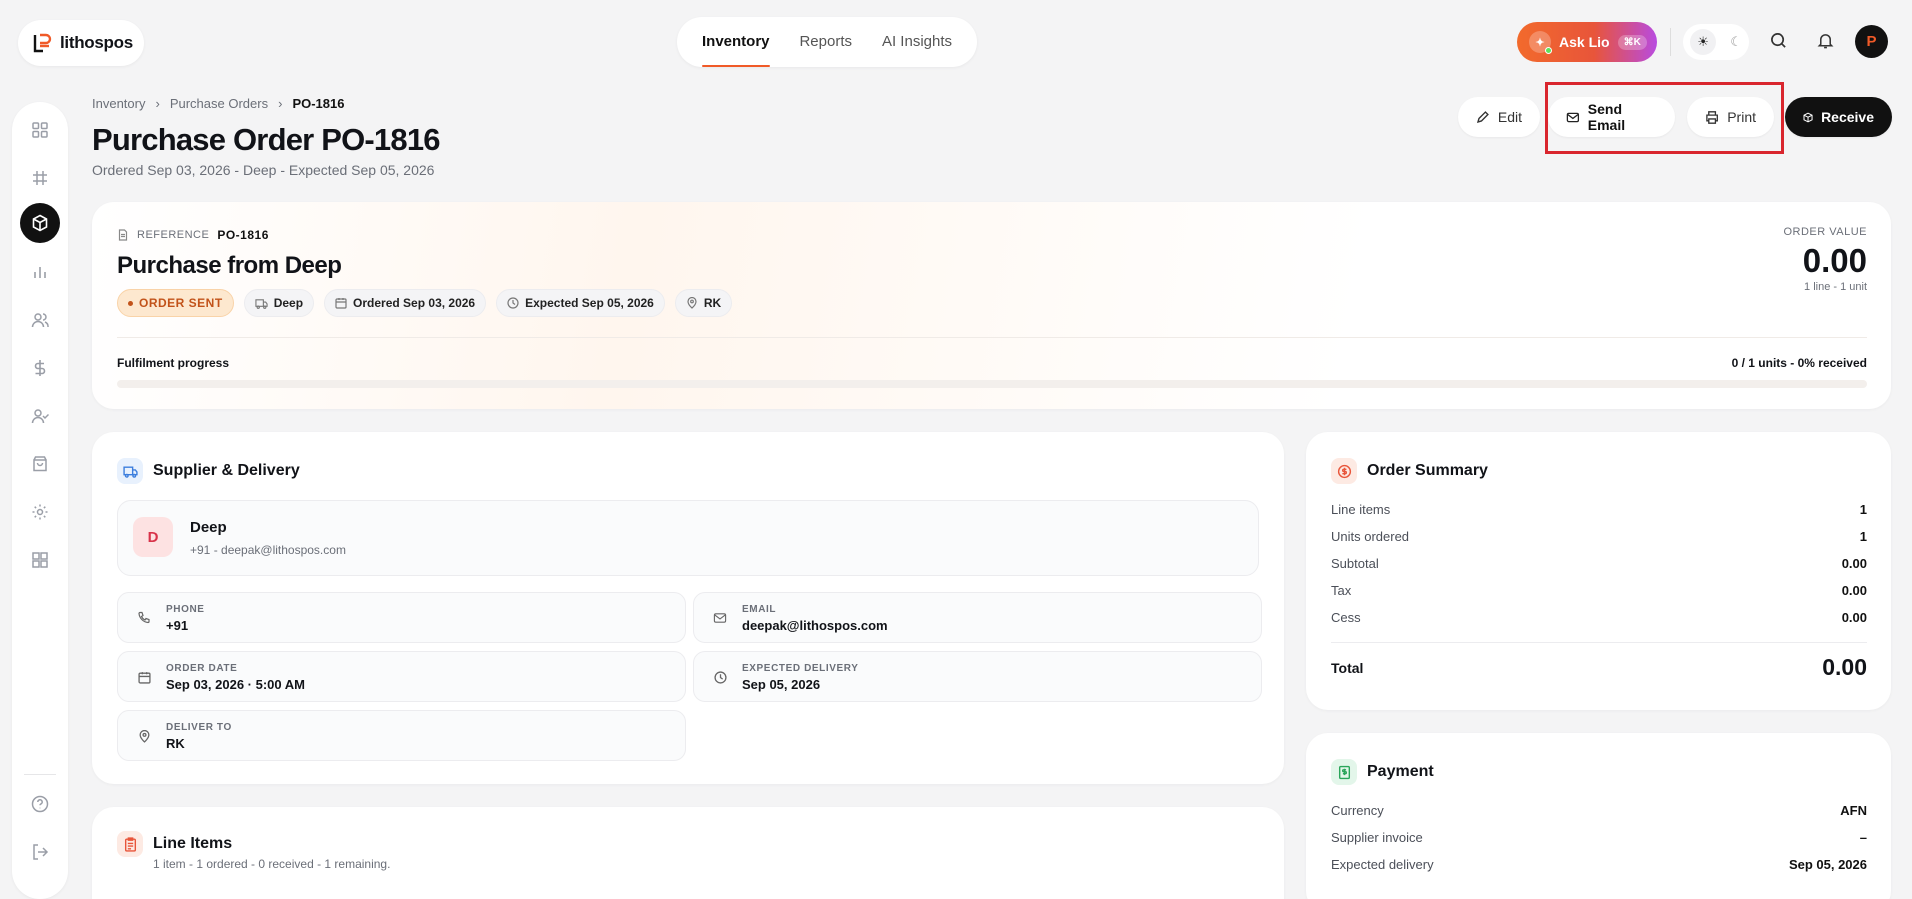 The width and height of the screenshot is (1912, 899). Describe the element at coordinates (123, 235) in the screenshot. I see `document-icon` at that location.